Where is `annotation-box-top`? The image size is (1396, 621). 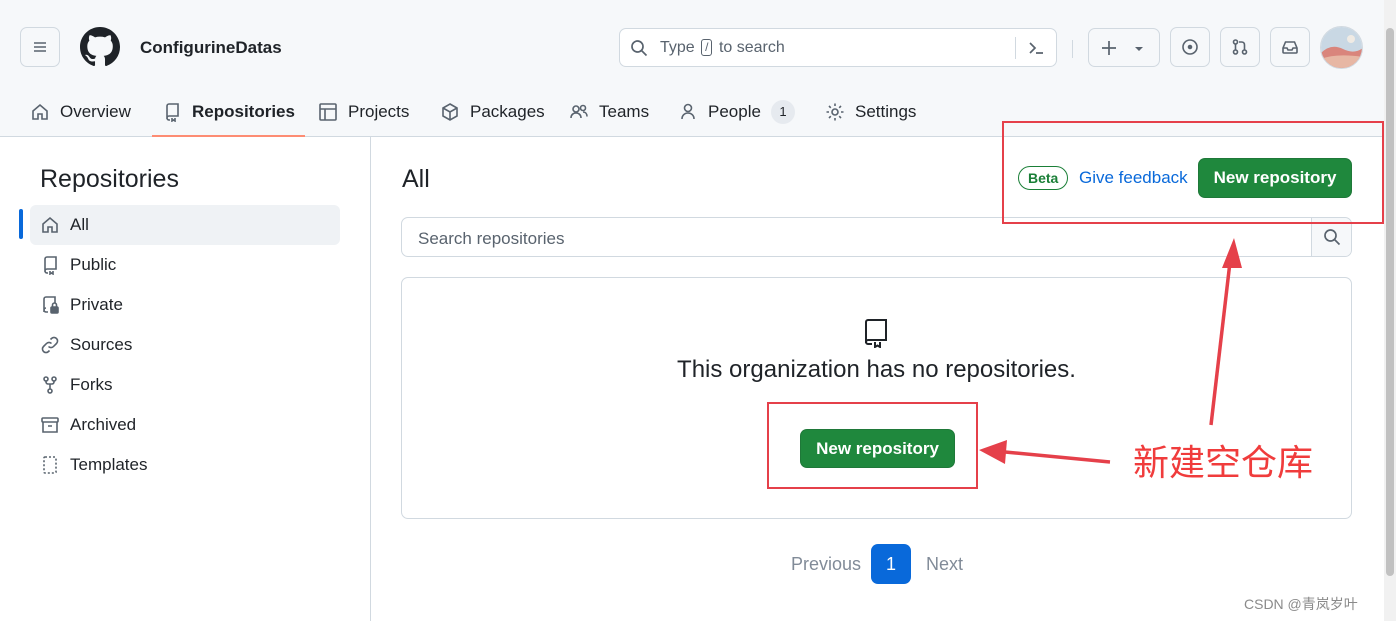 annotation-box-top is located at coordinates (1193, 172).